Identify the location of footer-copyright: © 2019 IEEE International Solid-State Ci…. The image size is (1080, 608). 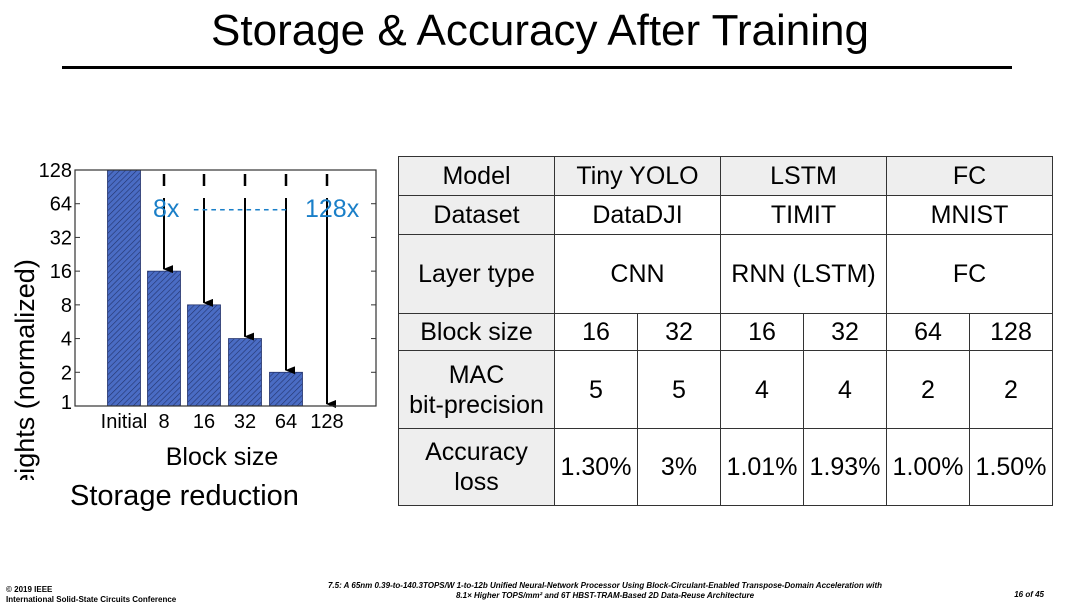
(91, 595).